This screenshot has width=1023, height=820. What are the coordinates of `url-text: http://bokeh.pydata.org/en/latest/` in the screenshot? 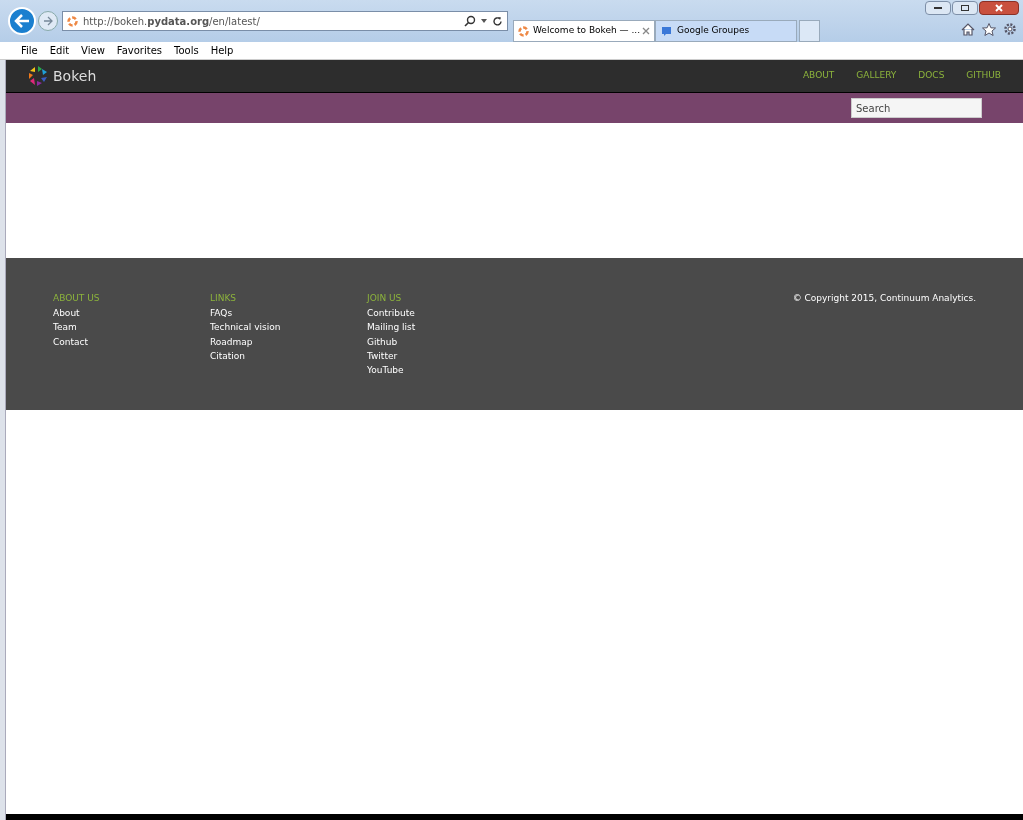 It's located at (172, 21).